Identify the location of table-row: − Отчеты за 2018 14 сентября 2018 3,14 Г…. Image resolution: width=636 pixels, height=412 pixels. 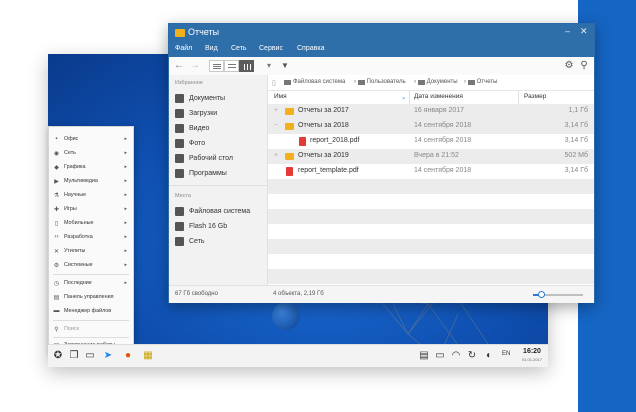
(431, 126).